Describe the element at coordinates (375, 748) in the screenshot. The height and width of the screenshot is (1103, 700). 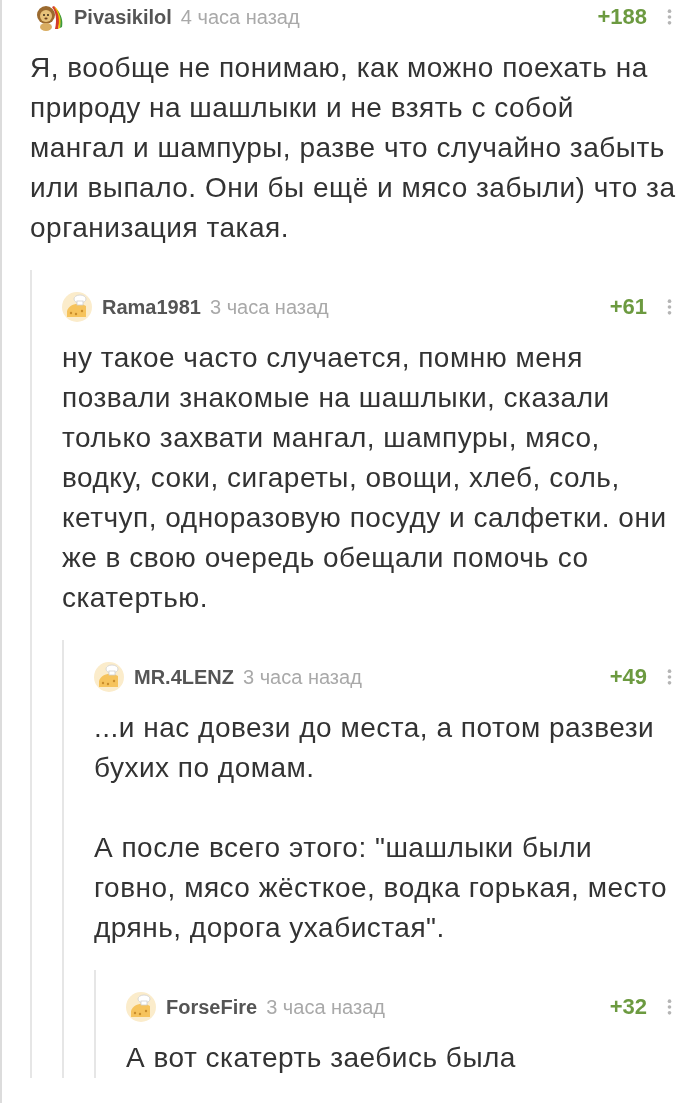
I see `comment-text: ...и нас довези до места, а потом развези бухих по домам.` at that location.